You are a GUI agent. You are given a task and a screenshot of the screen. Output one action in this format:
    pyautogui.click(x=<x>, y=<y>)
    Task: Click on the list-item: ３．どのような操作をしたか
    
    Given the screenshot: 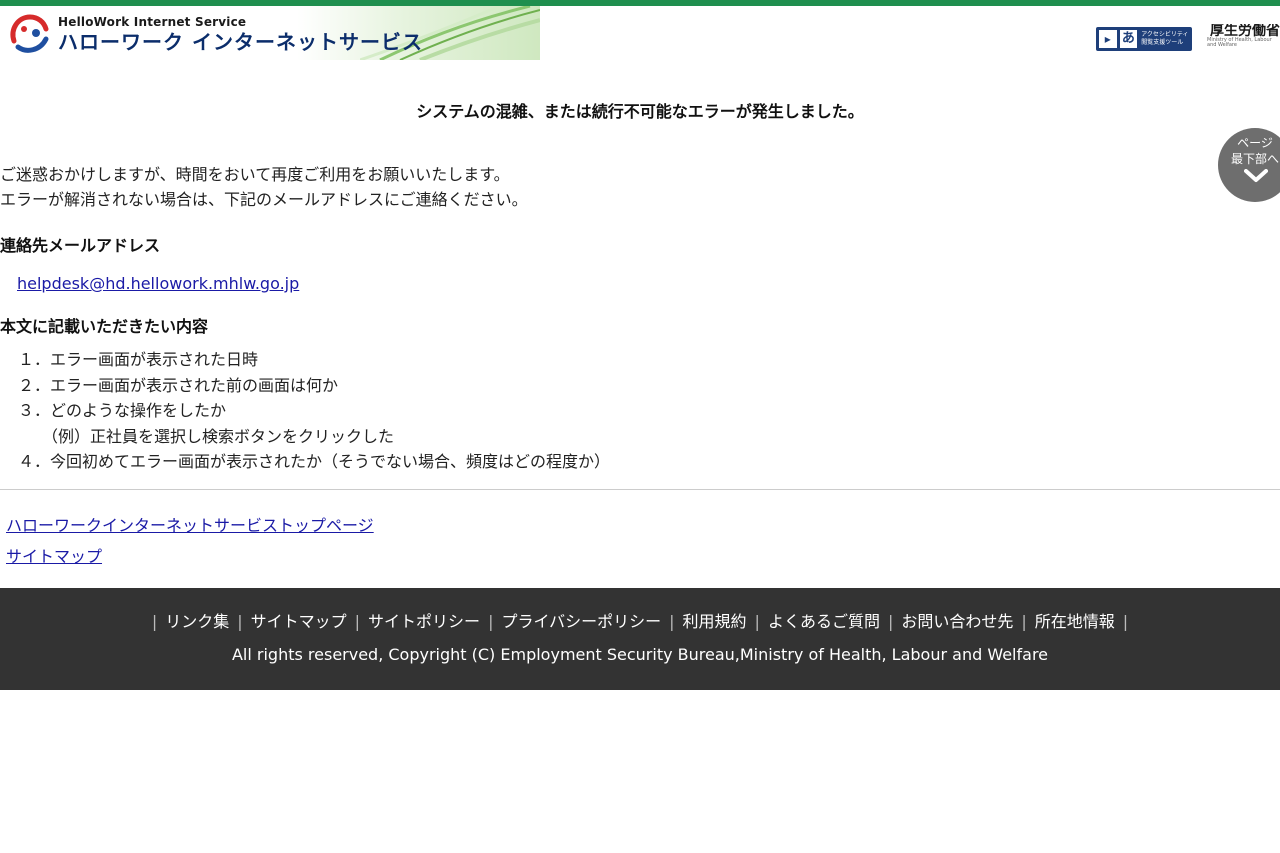 What is the action you would take?
    pyautogui.click(x=122, y=410)
    